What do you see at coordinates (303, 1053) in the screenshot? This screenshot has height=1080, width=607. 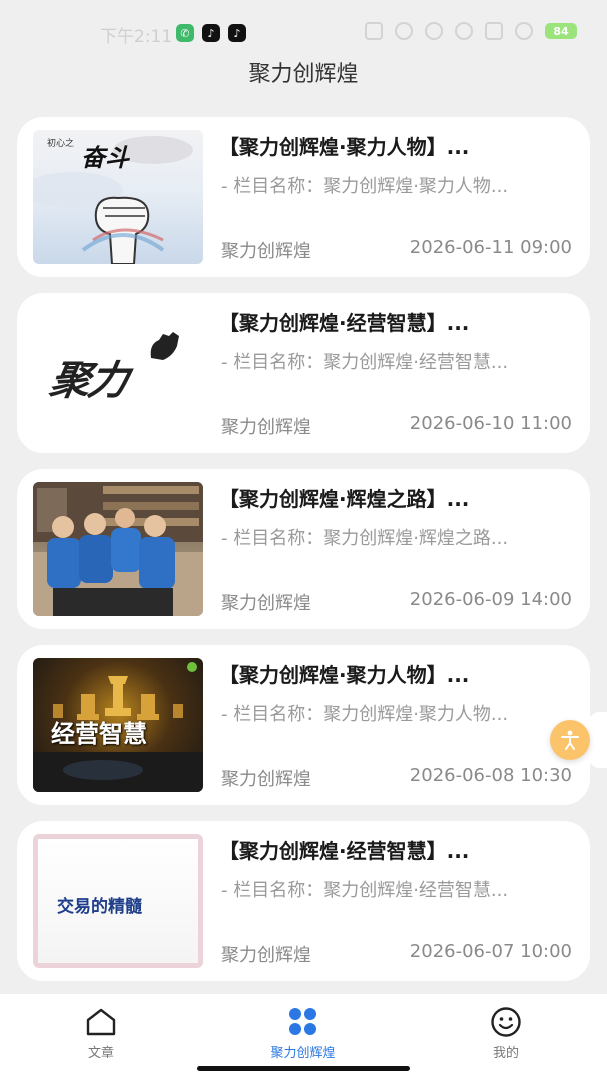 I see `nav-label: 聚力创辉煌` at bounding box center [303, 1053].